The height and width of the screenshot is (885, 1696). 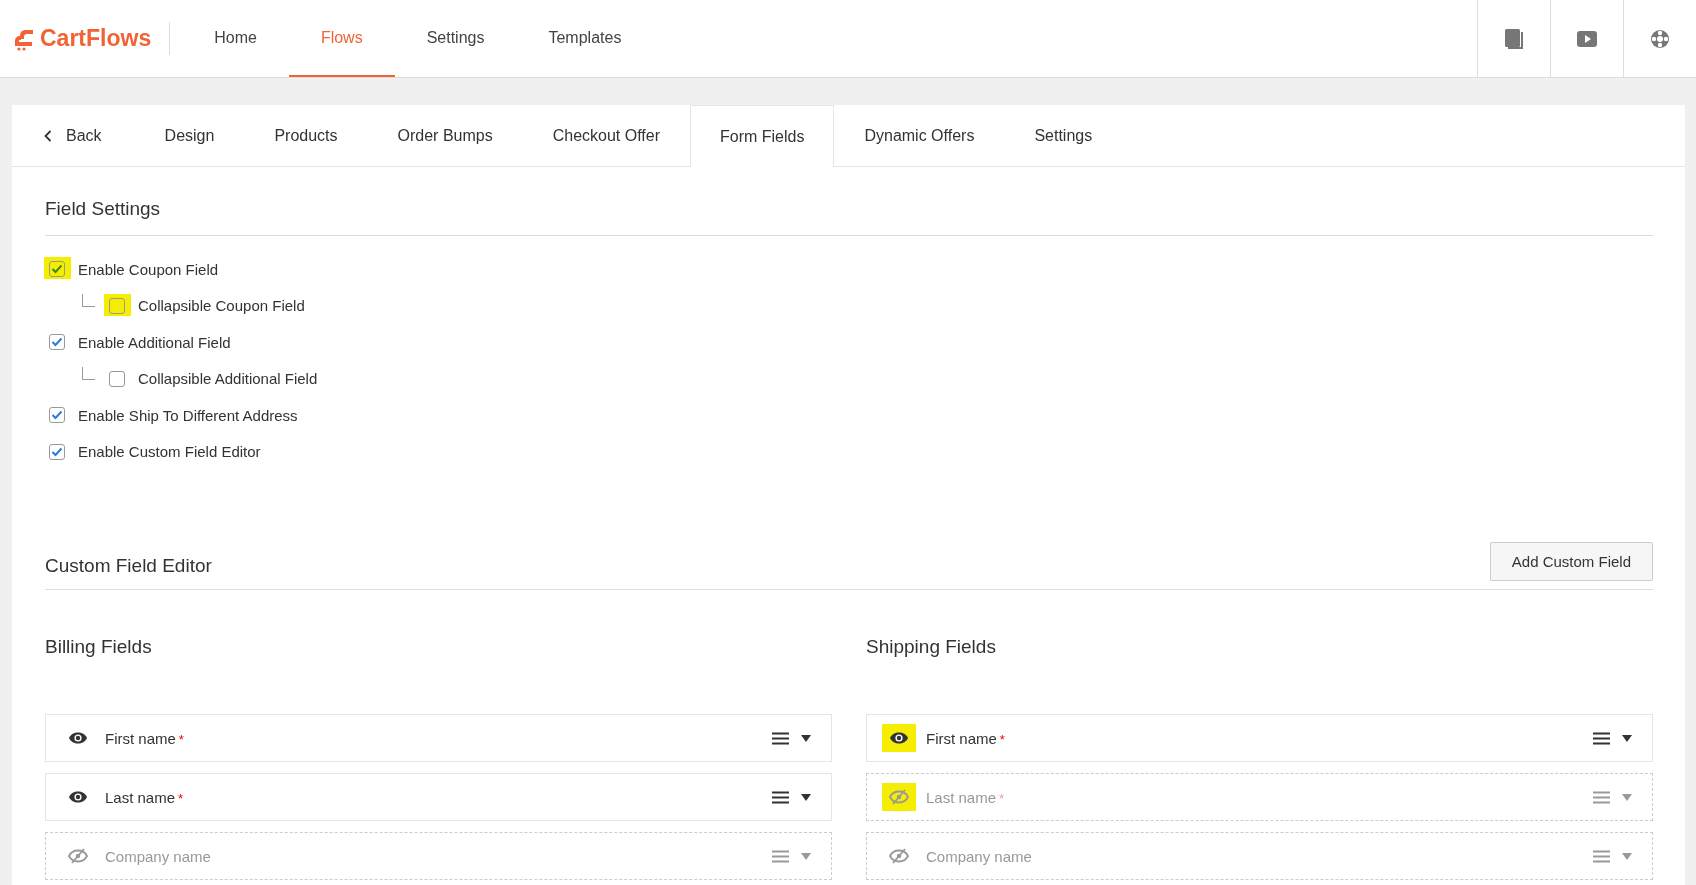 I want to click on column-title: Shipping Fields, so click(x=931, y=647).